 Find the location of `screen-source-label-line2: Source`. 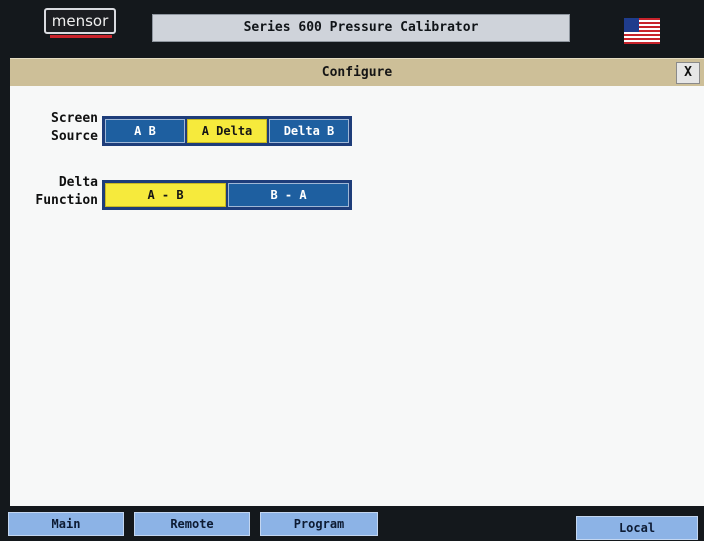

screen-source-label-line2: Source is located at coordinates (74, 136).